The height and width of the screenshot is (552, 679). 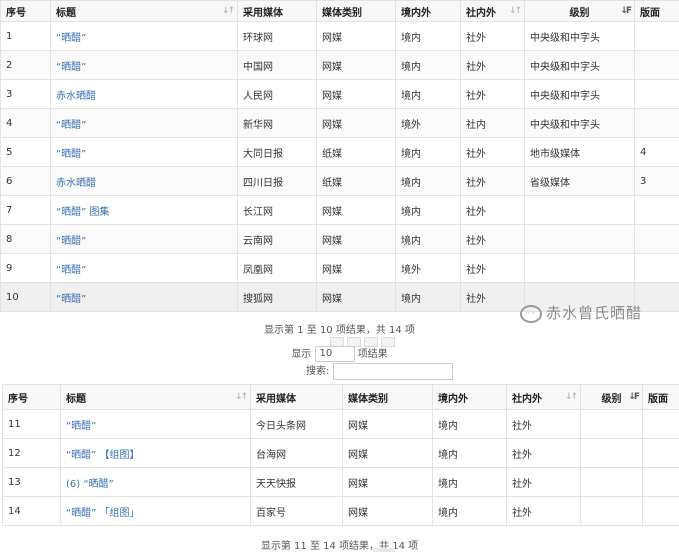 What do you see at coordinates (103, 455) in the screenshot?
I see `title-link: “晒醋” 【组图】` at bounding box center [103, 455].